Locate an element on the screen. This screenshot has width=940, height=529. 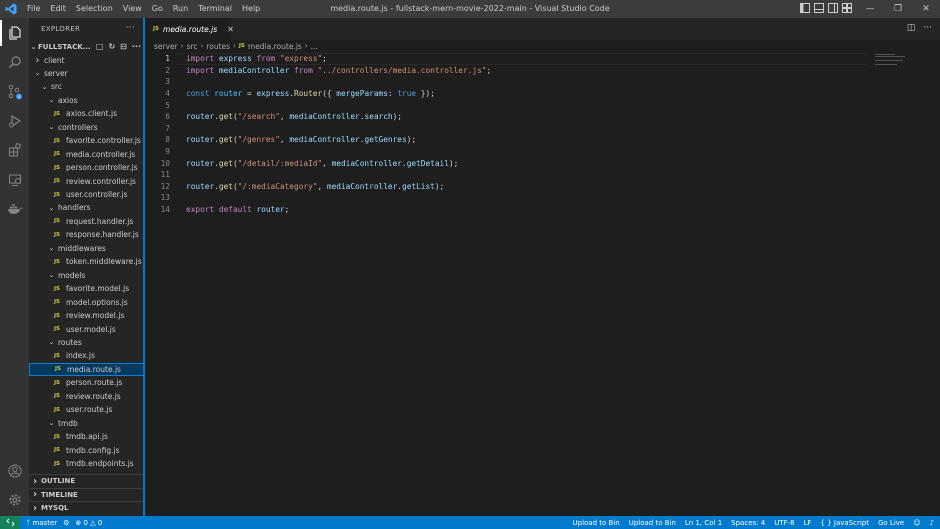
folder-client: › client is located at coordinates (87, 60).